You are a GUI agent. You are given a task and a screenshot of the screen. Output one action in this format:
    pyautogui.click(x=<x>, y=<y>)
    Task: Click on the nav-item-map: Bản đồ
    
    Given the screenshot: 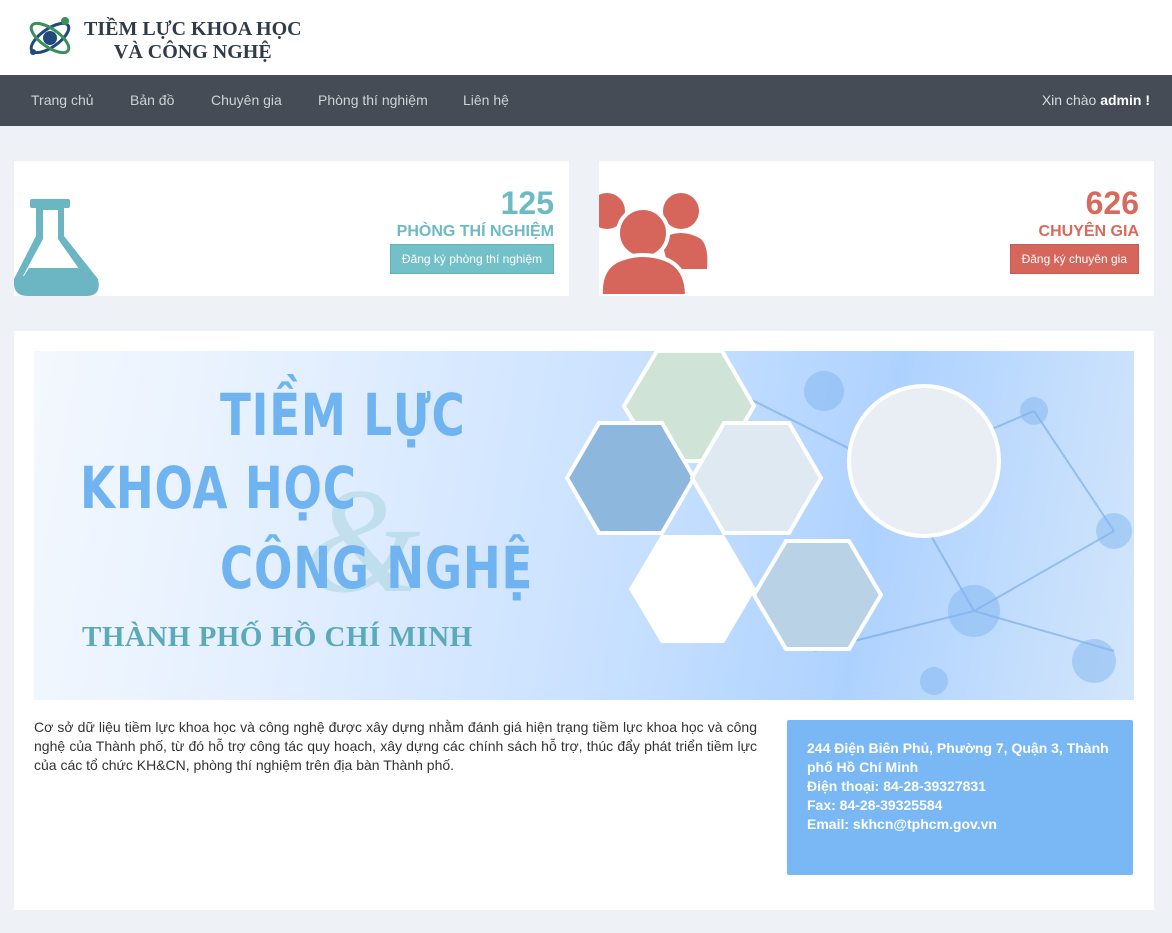 What is the action you would take?
    pyautogui.click(x=152, y=100)
    